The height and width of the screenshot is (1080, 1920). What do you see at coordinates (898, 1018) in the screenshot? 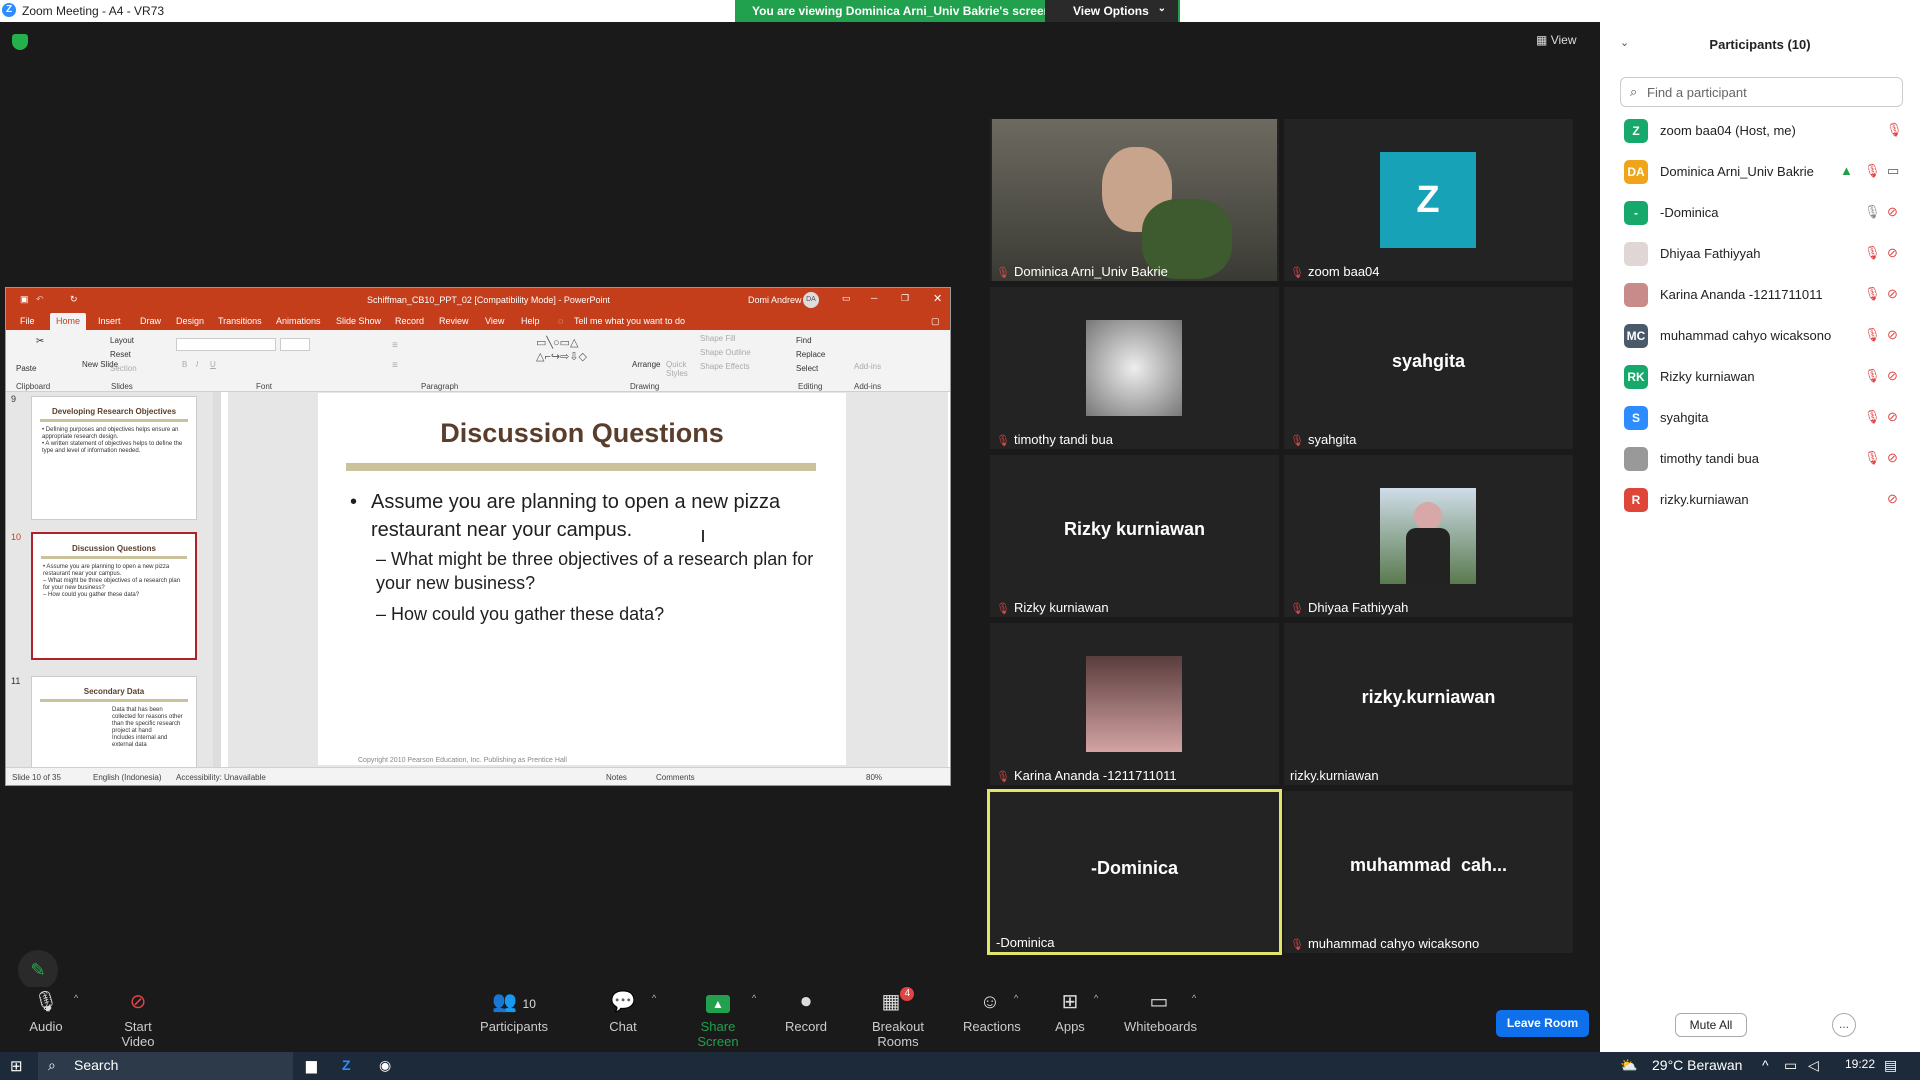
I see `breakout-rooms-button: ▦ 4 Breakout Rooms` at bounding box center [898, 1018].